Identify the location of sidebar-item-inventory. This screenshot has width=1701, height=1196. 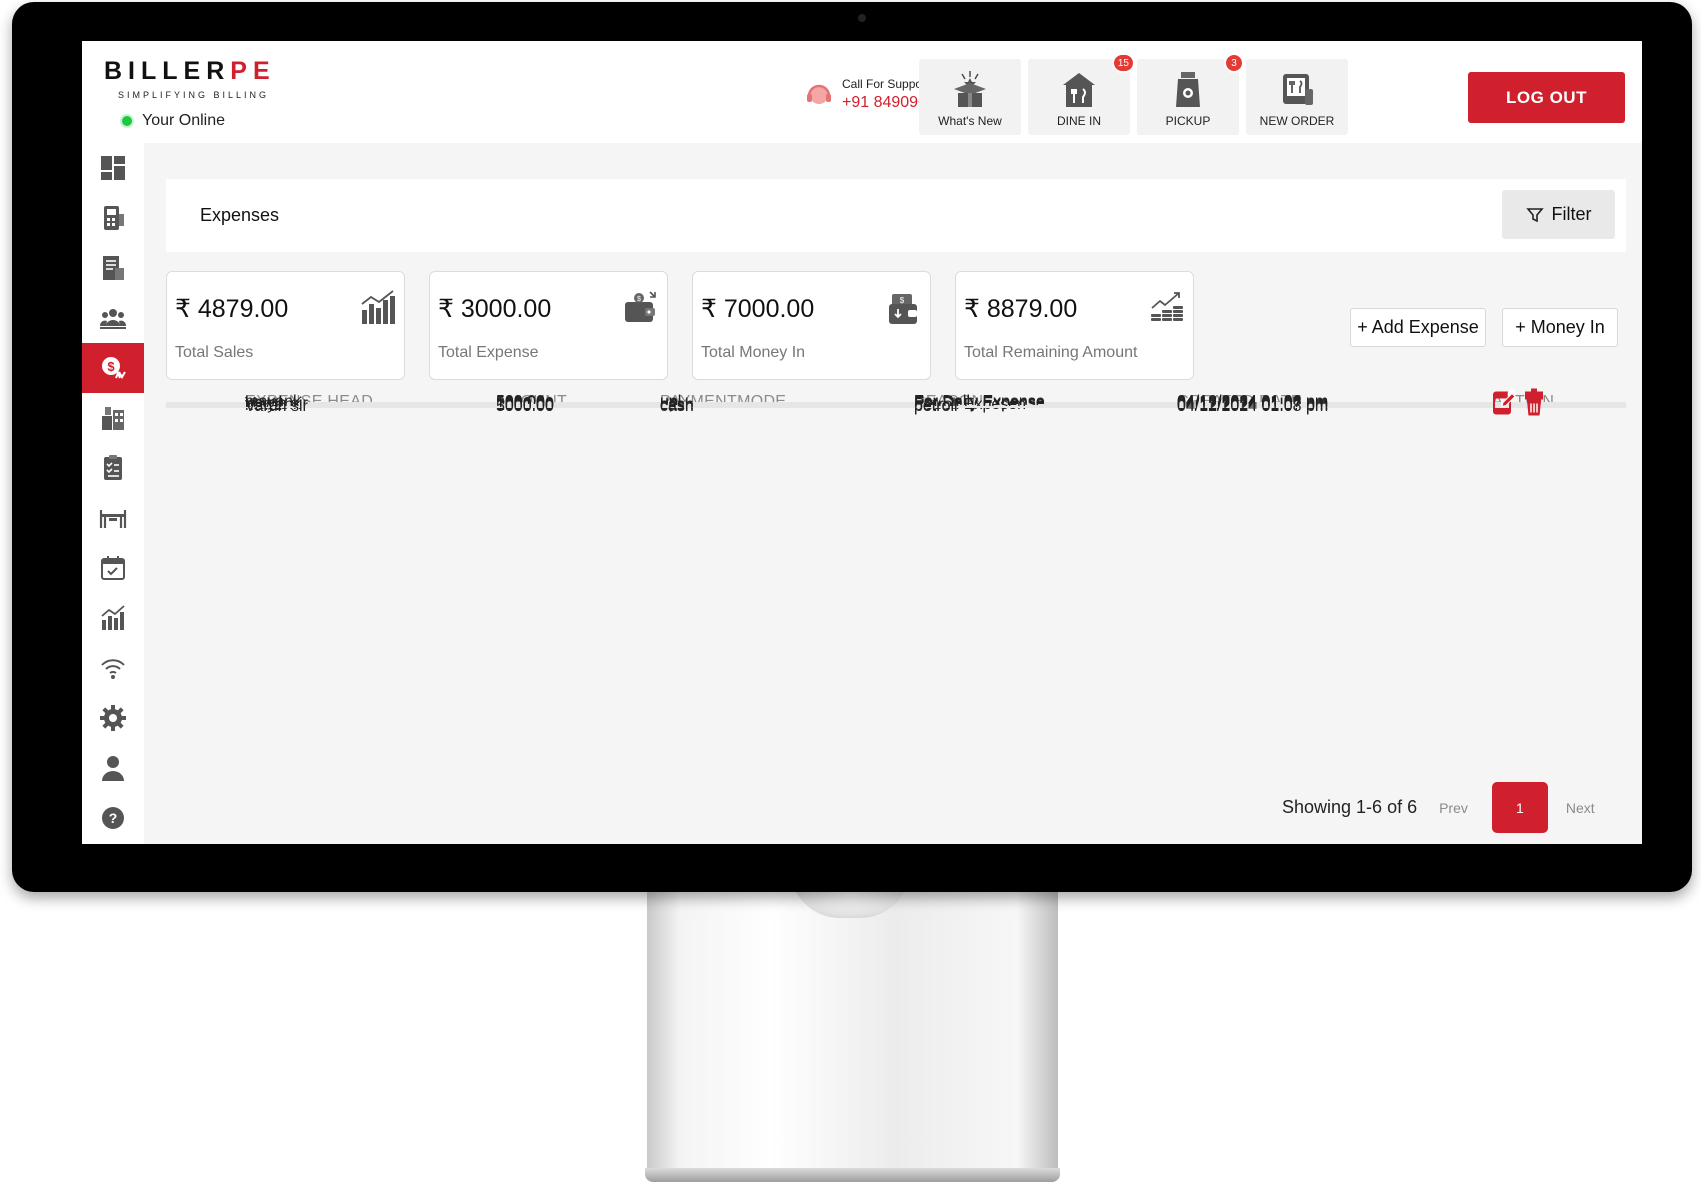
(113, 418).